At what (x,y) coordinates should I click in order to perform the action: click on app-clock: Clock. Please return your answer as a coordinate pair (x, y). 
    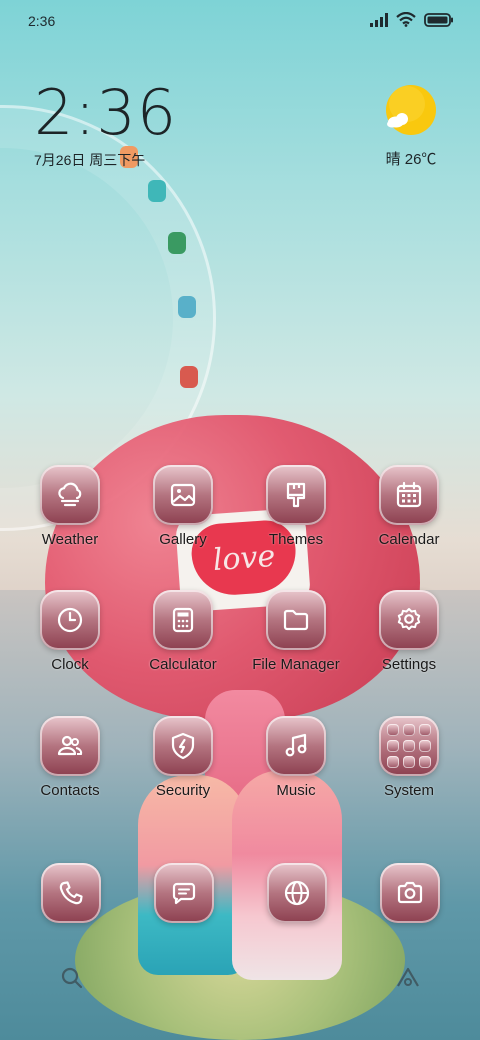
    Looking at the image, I should click on (70, 631).